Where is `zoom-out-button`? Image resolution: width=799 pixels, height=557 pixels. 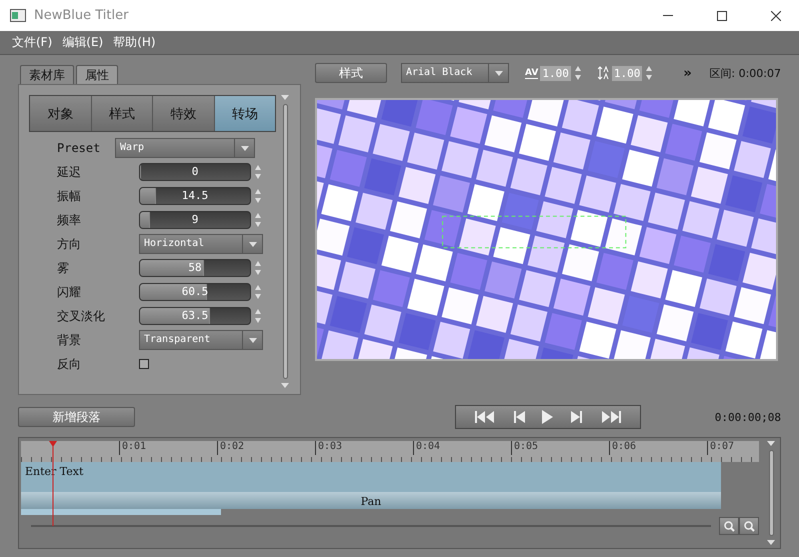
zoom-out-button is located at coordinates (729, 526).